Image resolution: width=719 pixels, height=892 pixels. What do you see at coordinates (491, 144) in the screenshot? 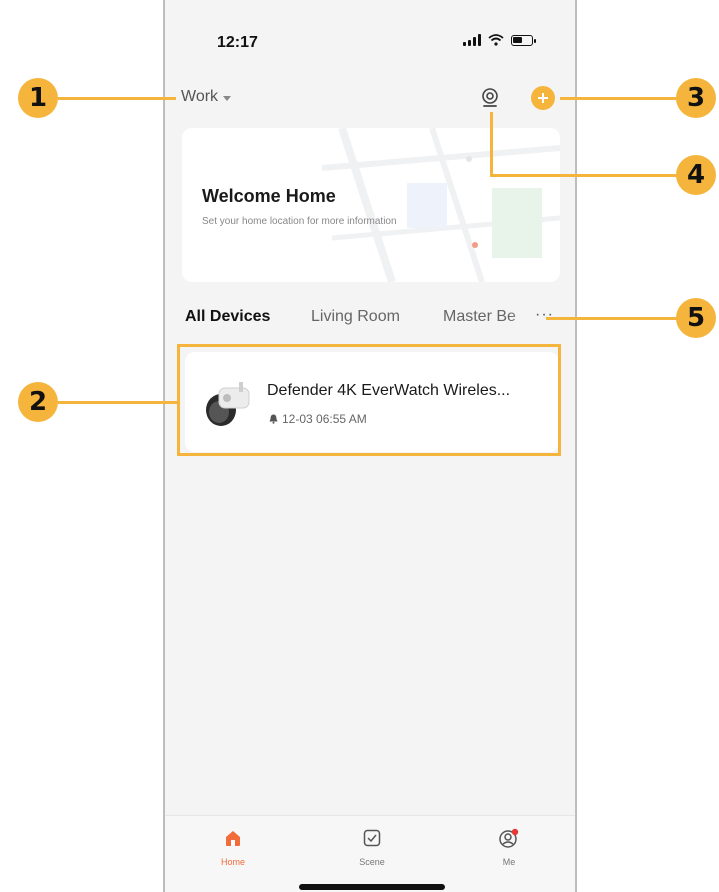
I see `callout-line-4a` at bounding box center [491, 144].